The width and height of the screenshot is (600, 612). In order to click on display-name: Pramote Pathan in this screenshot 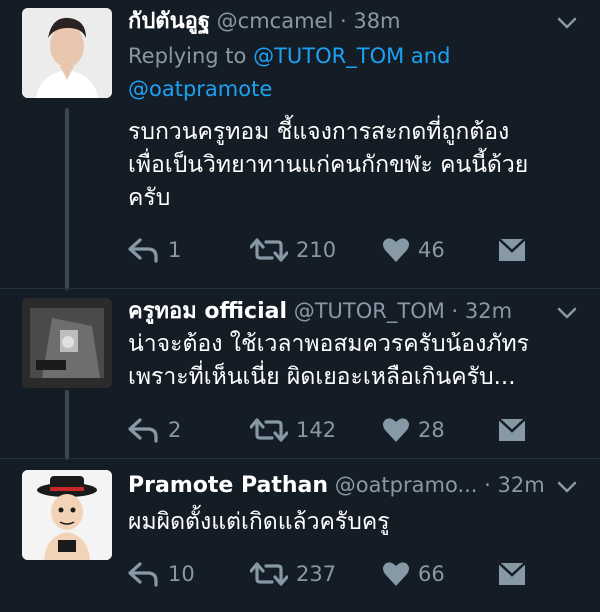, I will do `click(228, 485)`.